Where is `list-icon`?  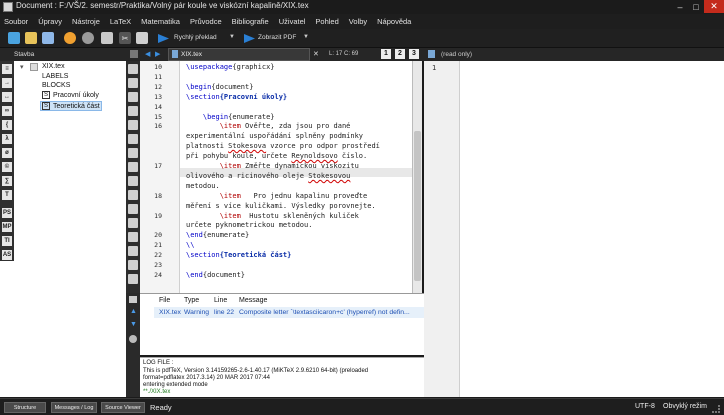 list-icon is located at coordinates (133, 153).